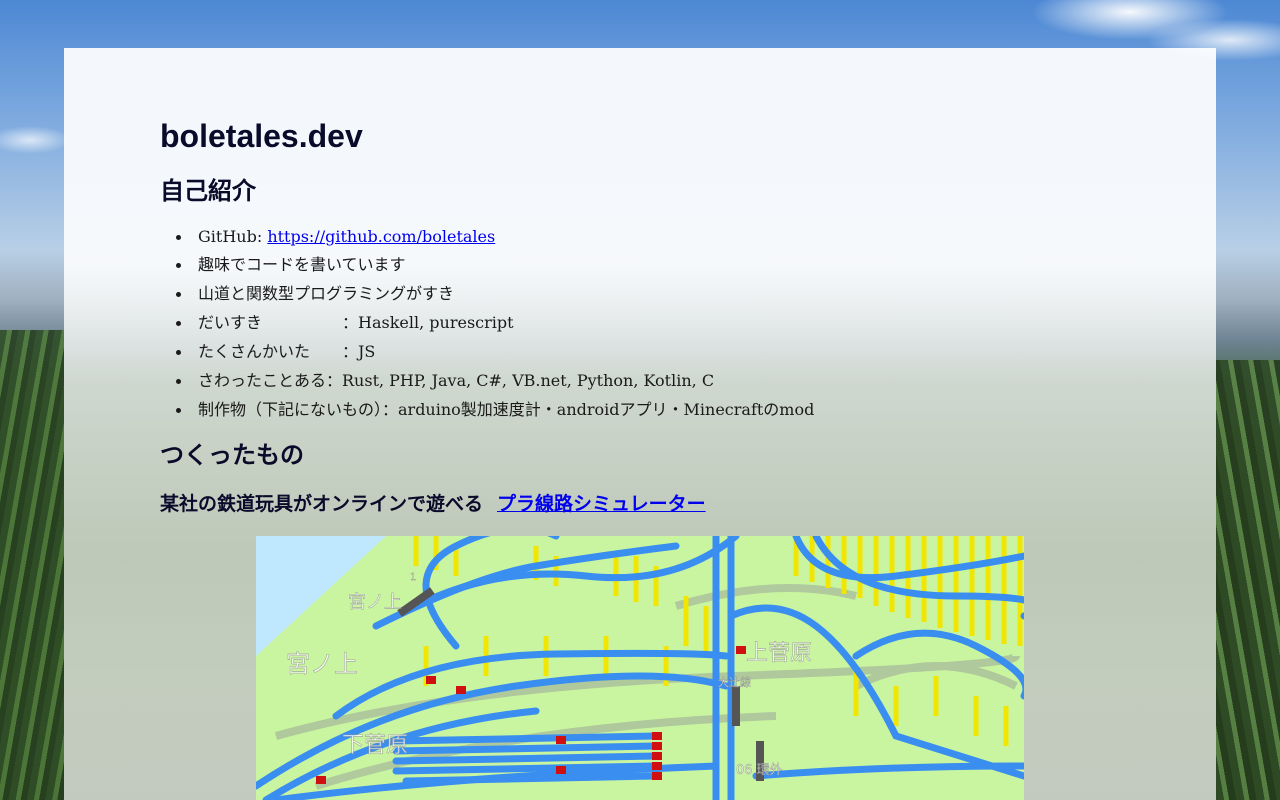 This screenshot has height=800, width=1280. Describe the element at coordinates (359, 351) in the screenshot. I see `lang-value: ：JS` at that location.